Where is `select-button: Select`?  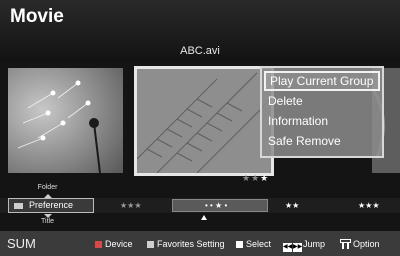
select-button: Select is located at coordinates (253, 244).